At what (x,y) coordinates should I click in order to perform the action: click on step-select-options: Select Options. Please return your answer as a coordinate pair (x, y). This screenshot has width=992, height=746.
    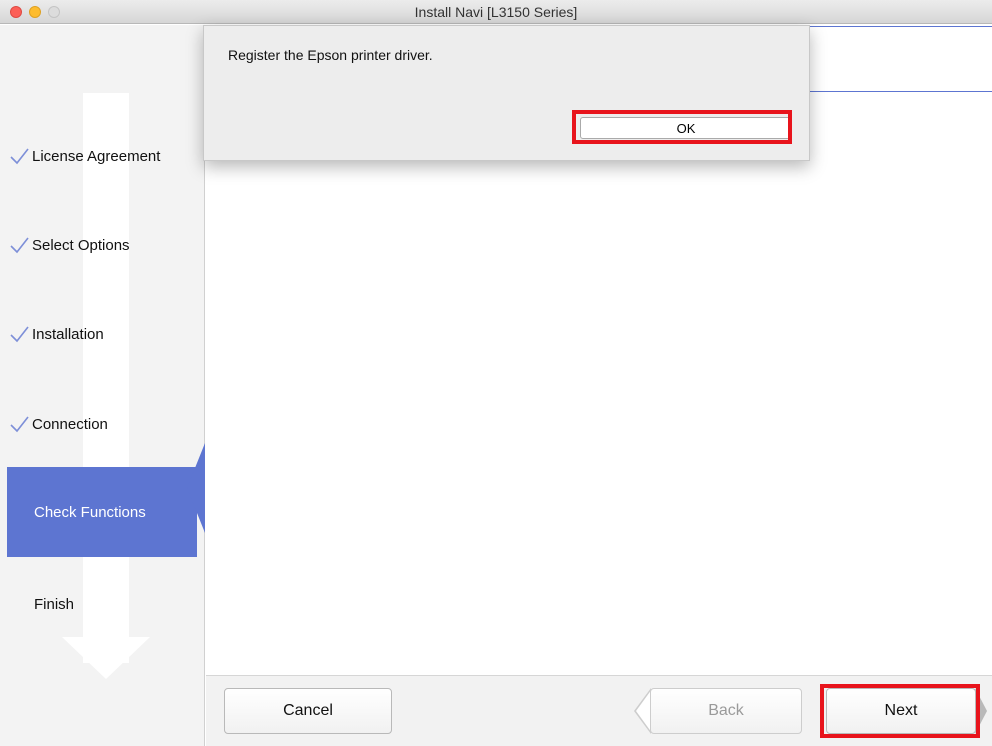
    Looking at the image, I should click on (69, 245).